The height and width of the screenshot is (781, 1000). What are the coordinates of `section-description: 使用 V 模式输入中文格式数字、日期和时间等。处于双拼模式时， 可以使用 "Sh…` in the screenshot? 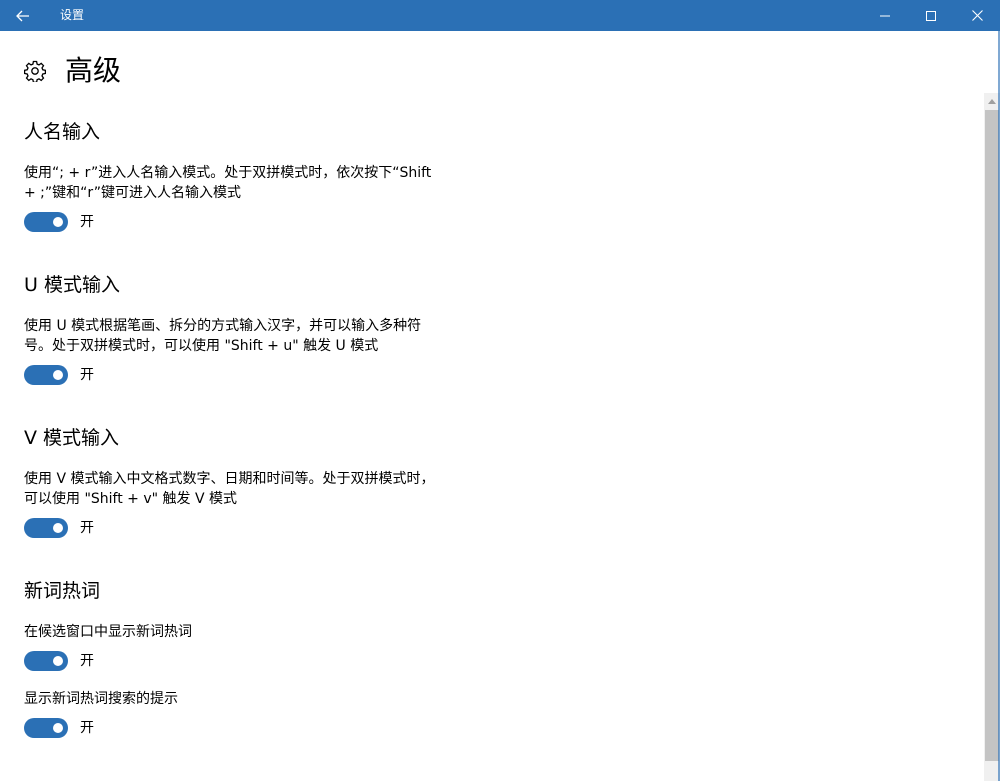 It's located at (244, 489).